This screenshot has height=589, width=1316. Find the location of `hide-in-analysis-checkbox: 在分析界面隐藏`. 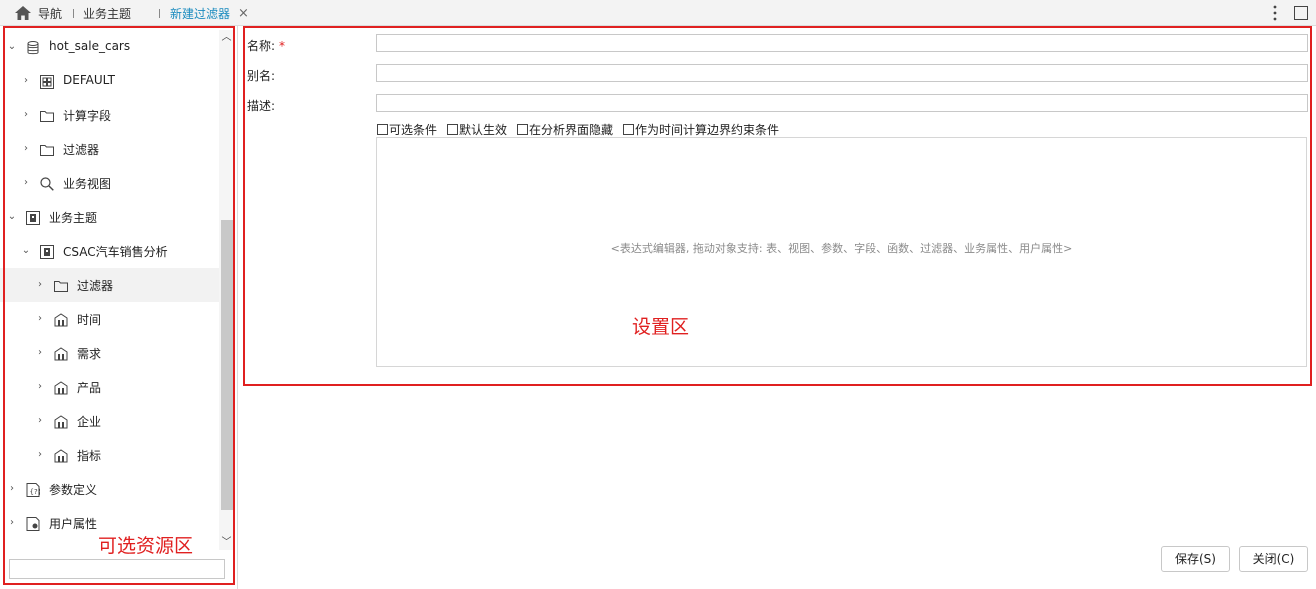

hide-in-analysis-checkbox: 在分析界面隐藏 is located at coordinates (565, 129).